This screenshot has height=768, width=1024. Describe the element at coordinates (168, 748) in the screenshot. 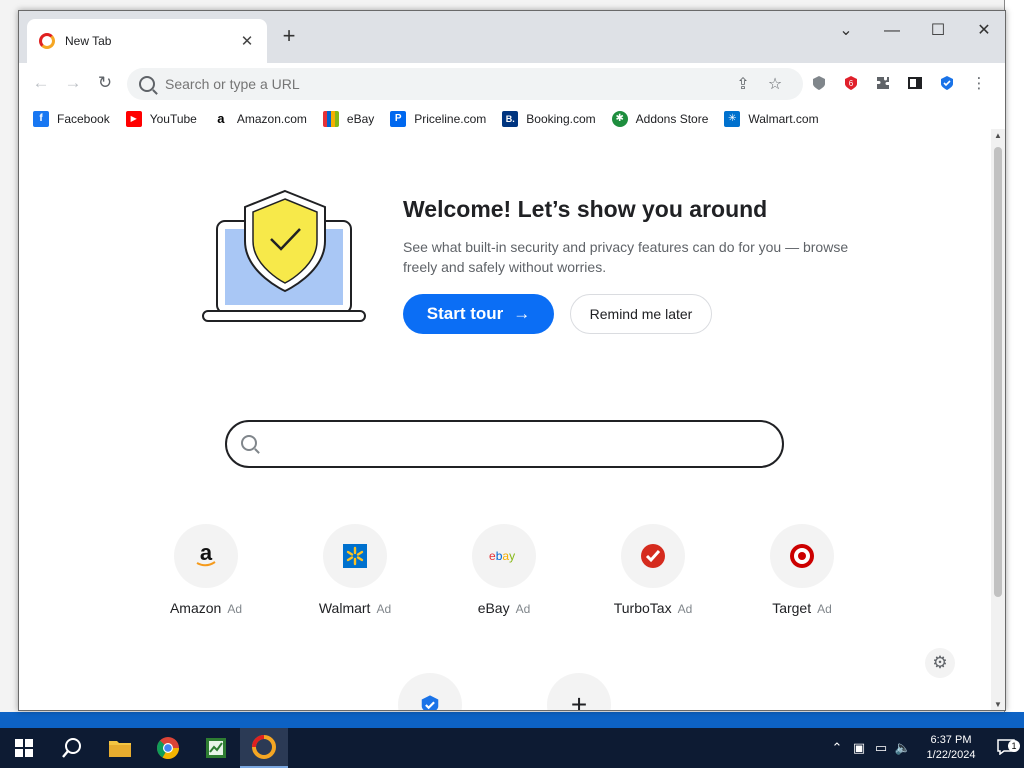

I see `chrome-icon` at that location.